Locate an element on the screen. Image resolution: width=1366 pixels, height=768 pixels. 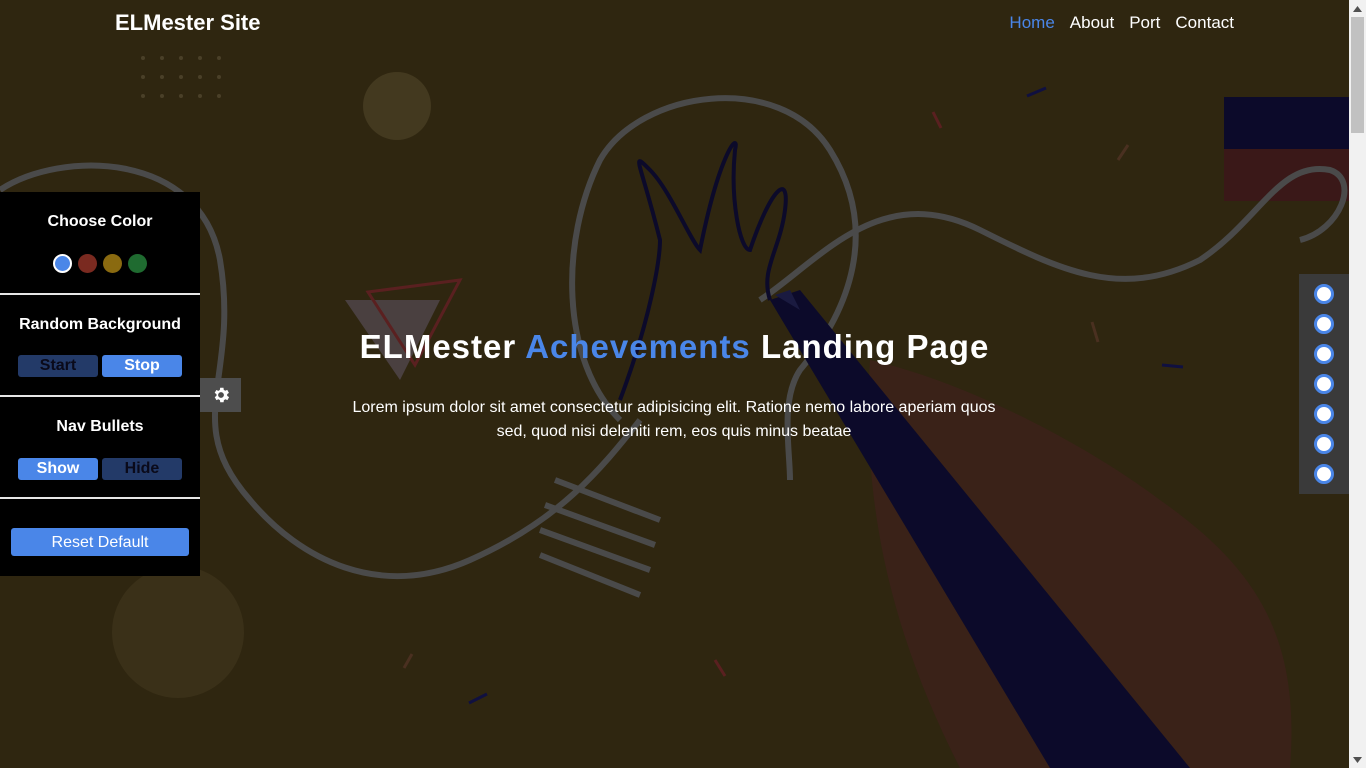
settings-toggle-button is located at coordinates (220, 395).